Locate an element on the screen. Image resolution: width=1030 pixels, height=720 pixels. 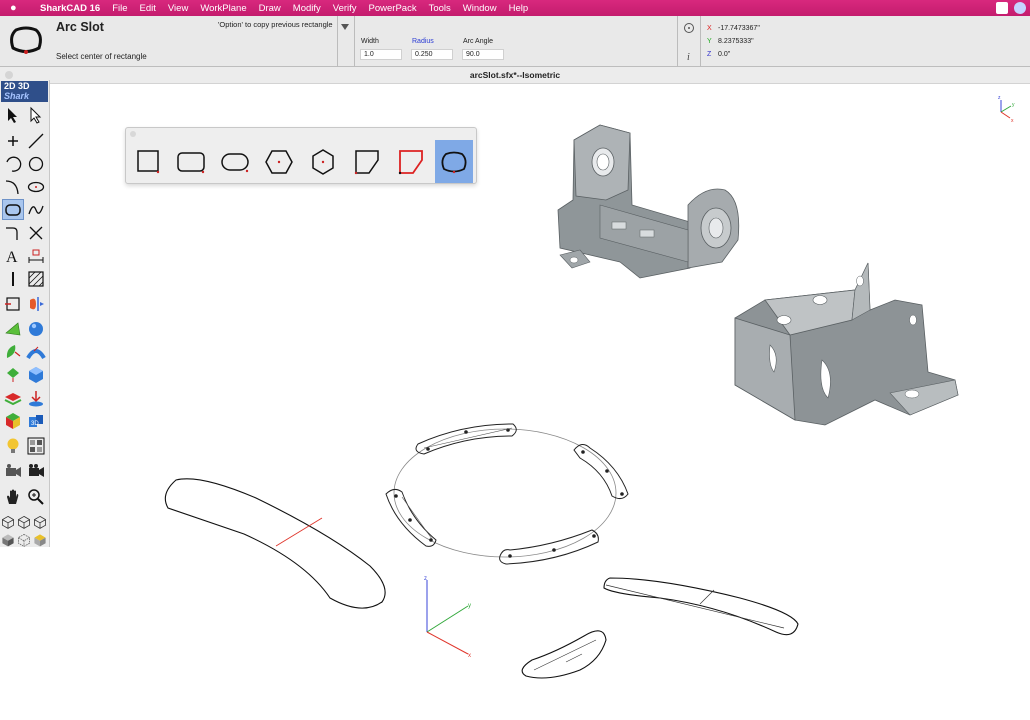
status-check-icon is located at coordinates (1002, 8).